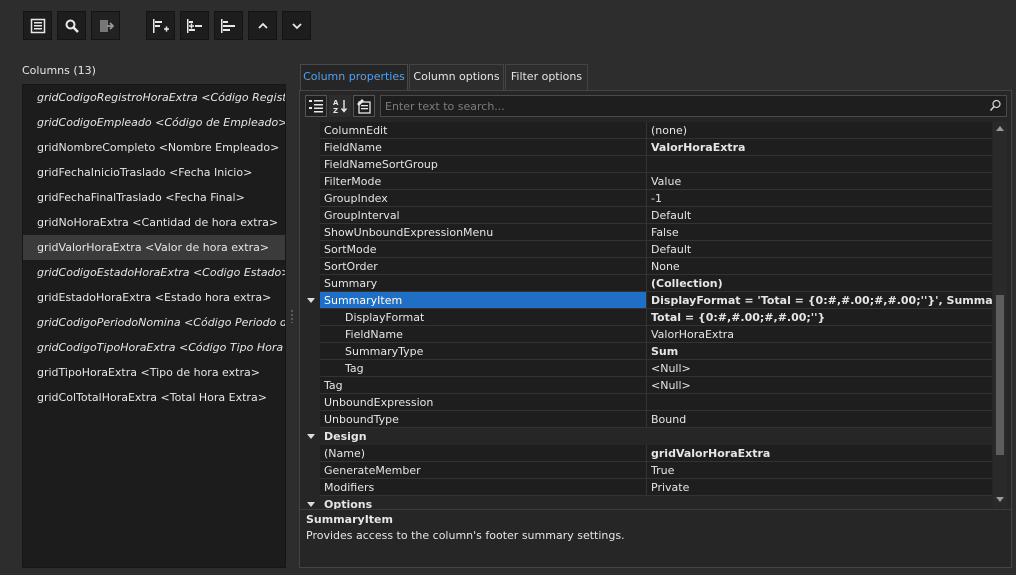  I want to click on tab-filter-options: Filter options, so click(546, 77).